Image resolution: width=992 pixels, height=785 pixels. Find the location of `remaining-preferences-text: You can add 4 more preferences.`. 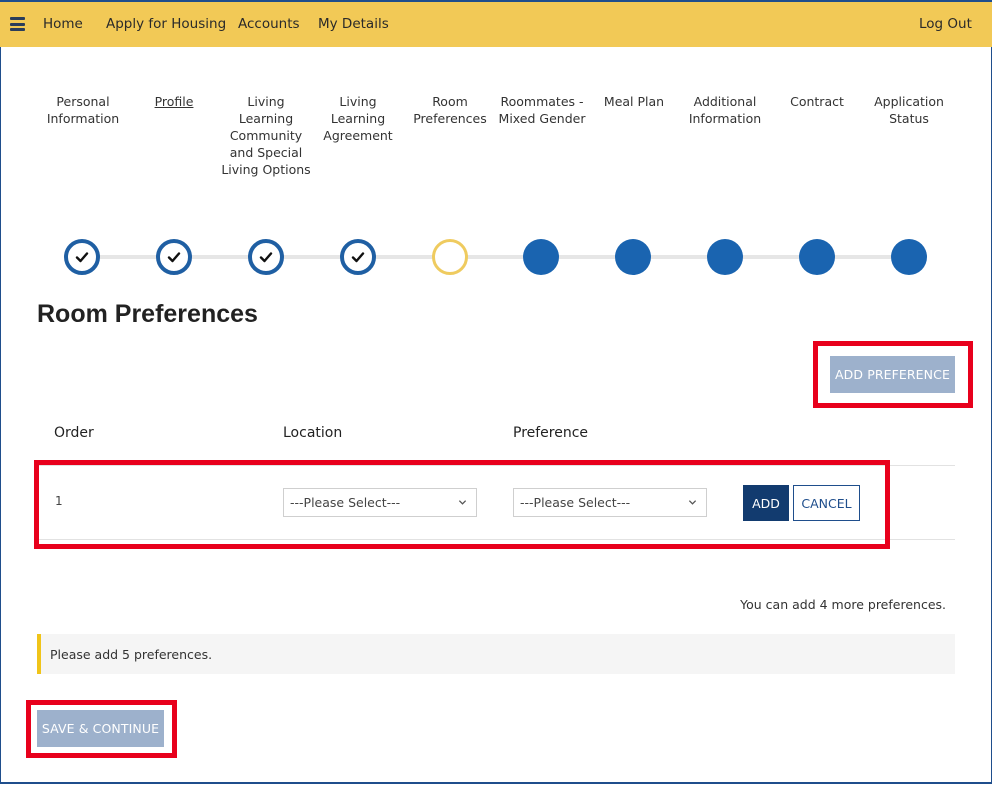

remaining-preferences-text: You can add 4 more preferences. is located at coordinates (843, 604).